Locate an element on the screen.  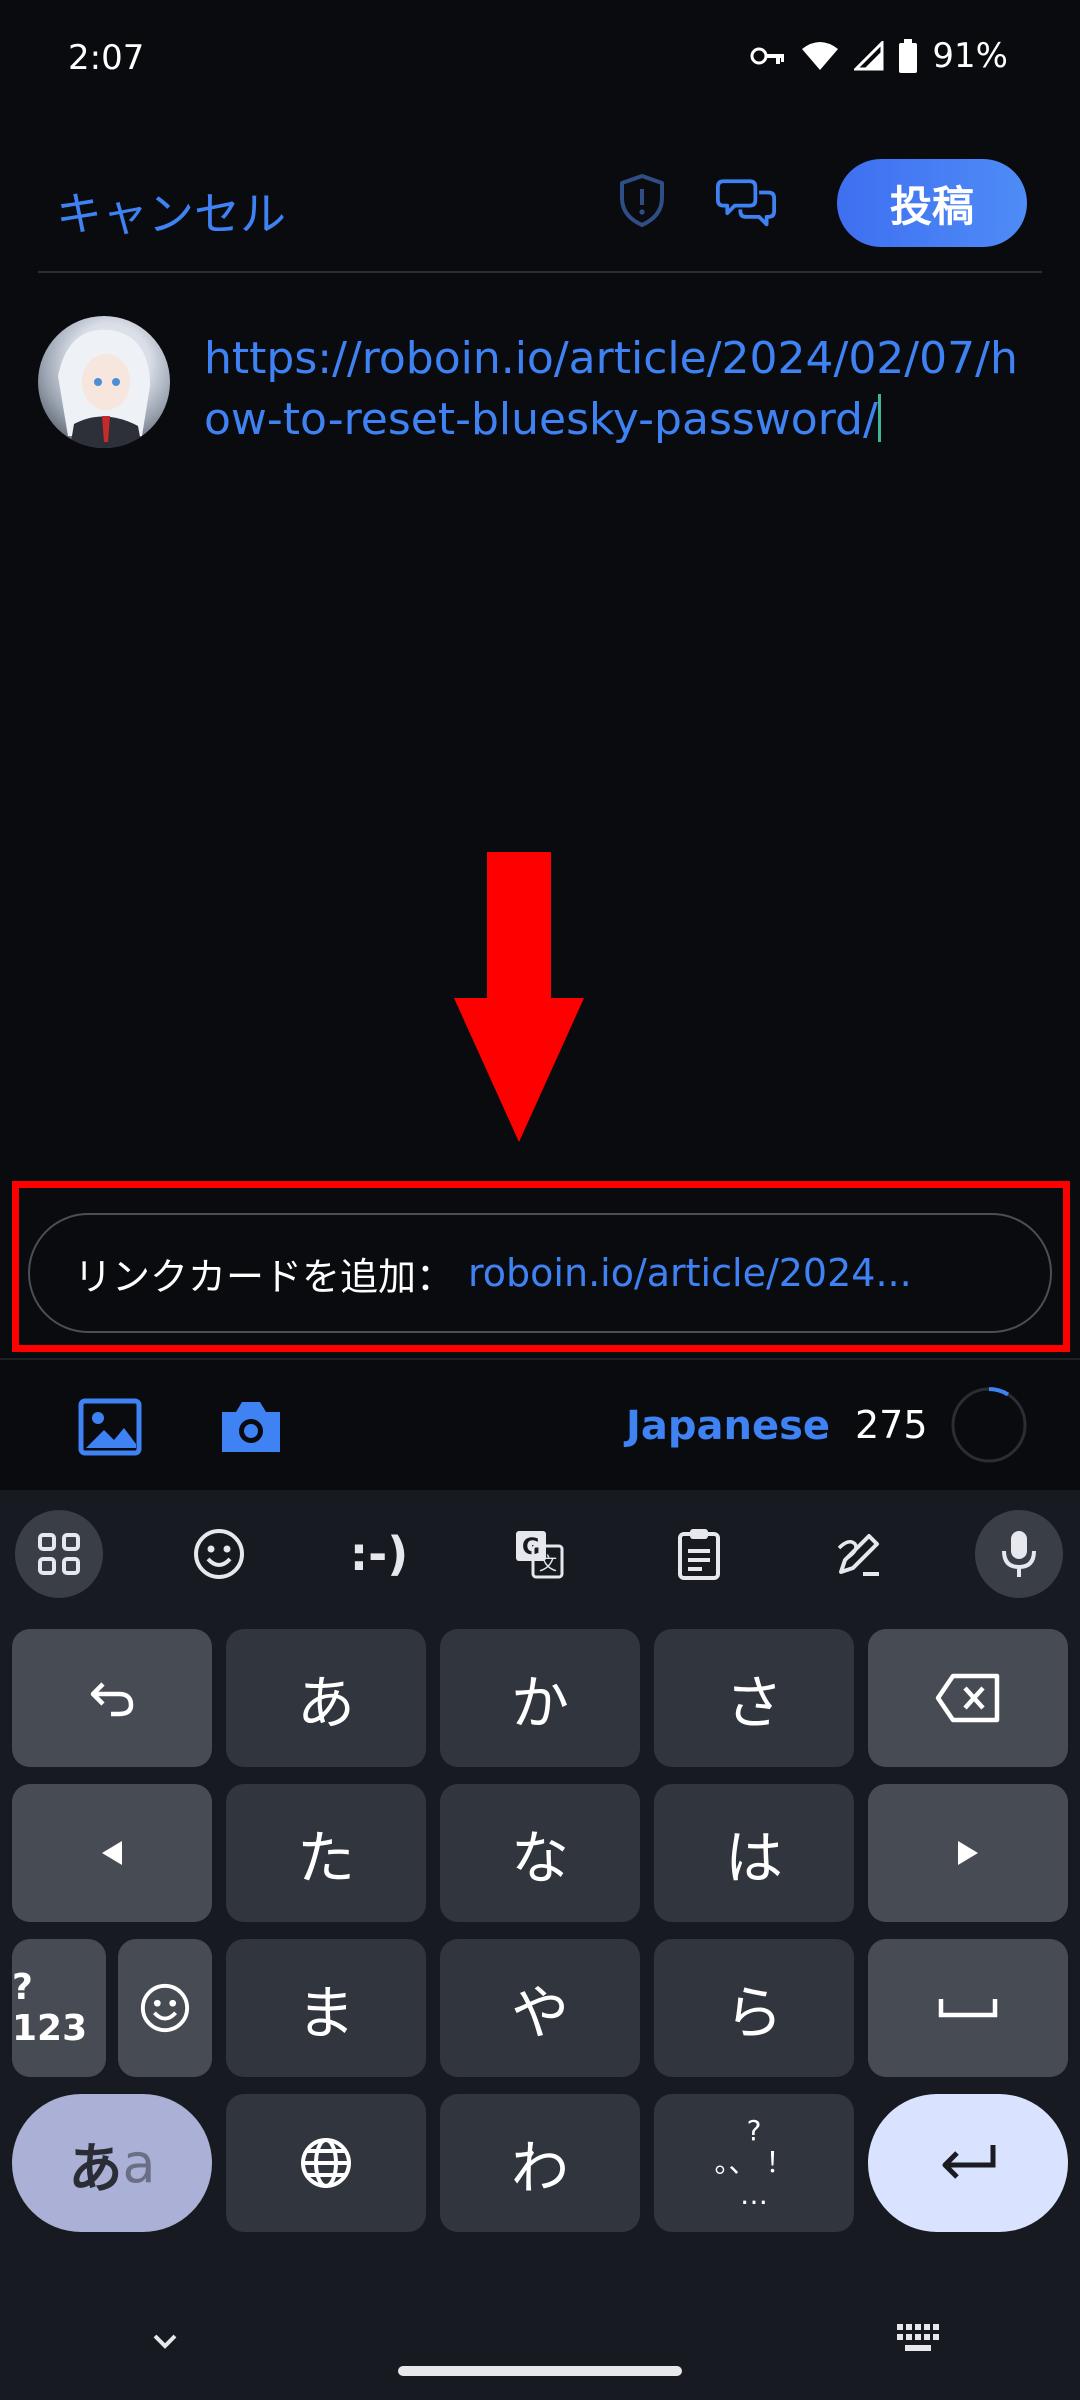
arrow-left-icon is located at coordinates (112, 1853).